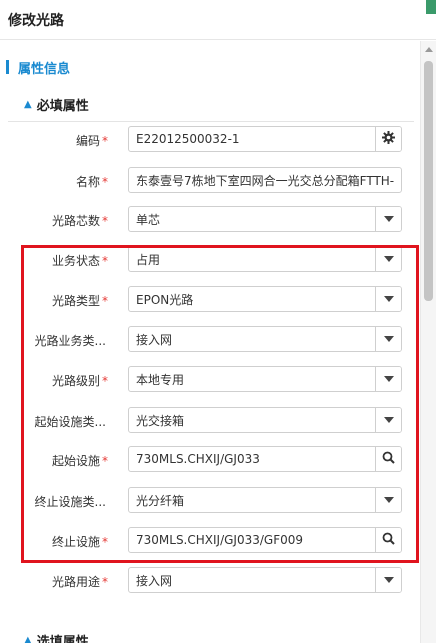 This screenshot has height=643, width=436. What do you see at coordinates (211, 121) in the screenshot?
I see `group-divider` at bounding box center [211, 121].